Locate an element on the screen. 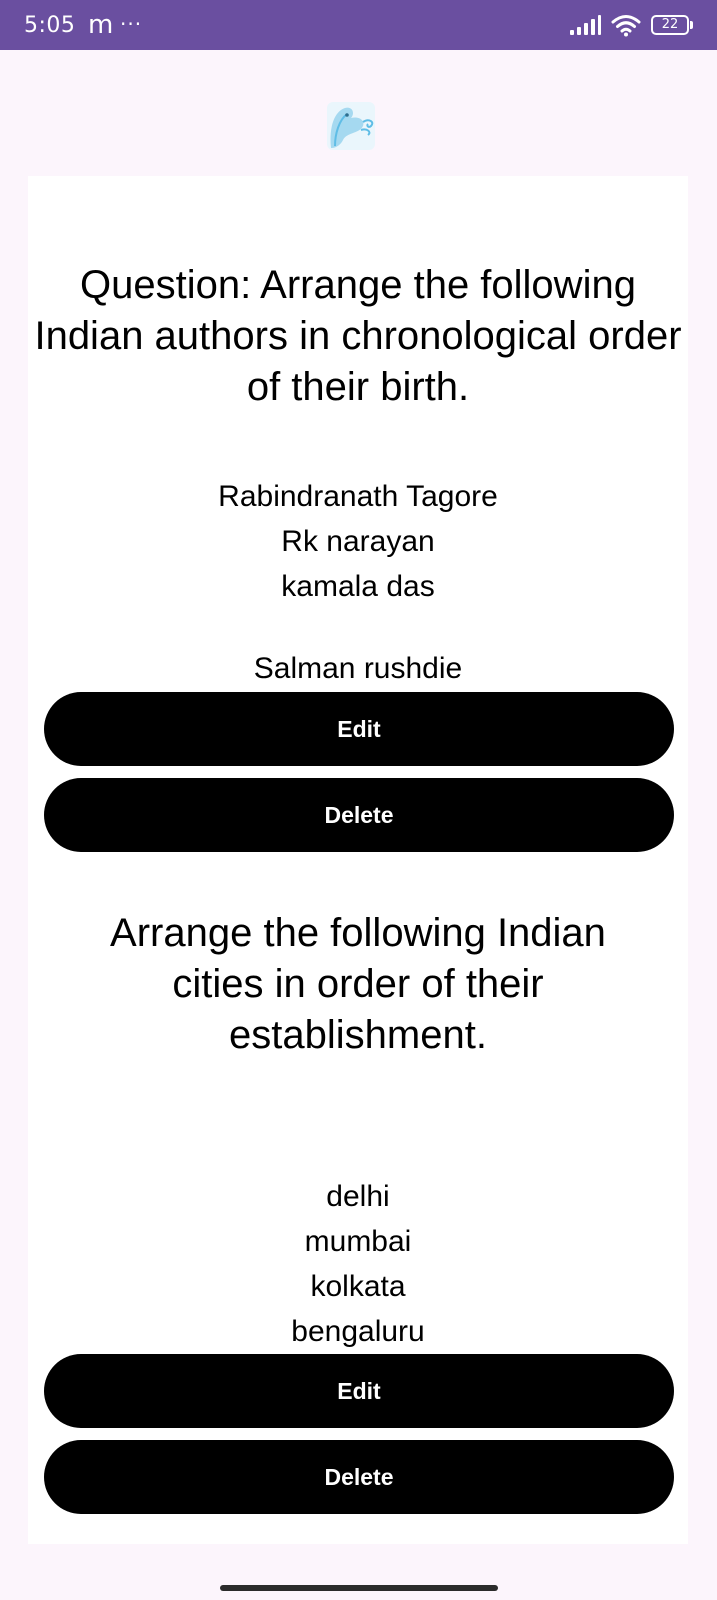  question-2-option-2: mumbai is located at coordinates (358, 1241).